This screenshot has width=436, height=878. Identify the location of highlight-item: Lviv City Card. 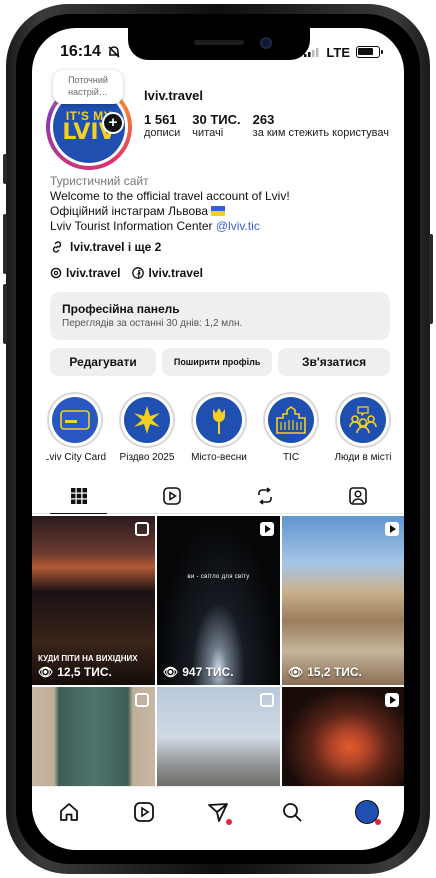
(79, 427).